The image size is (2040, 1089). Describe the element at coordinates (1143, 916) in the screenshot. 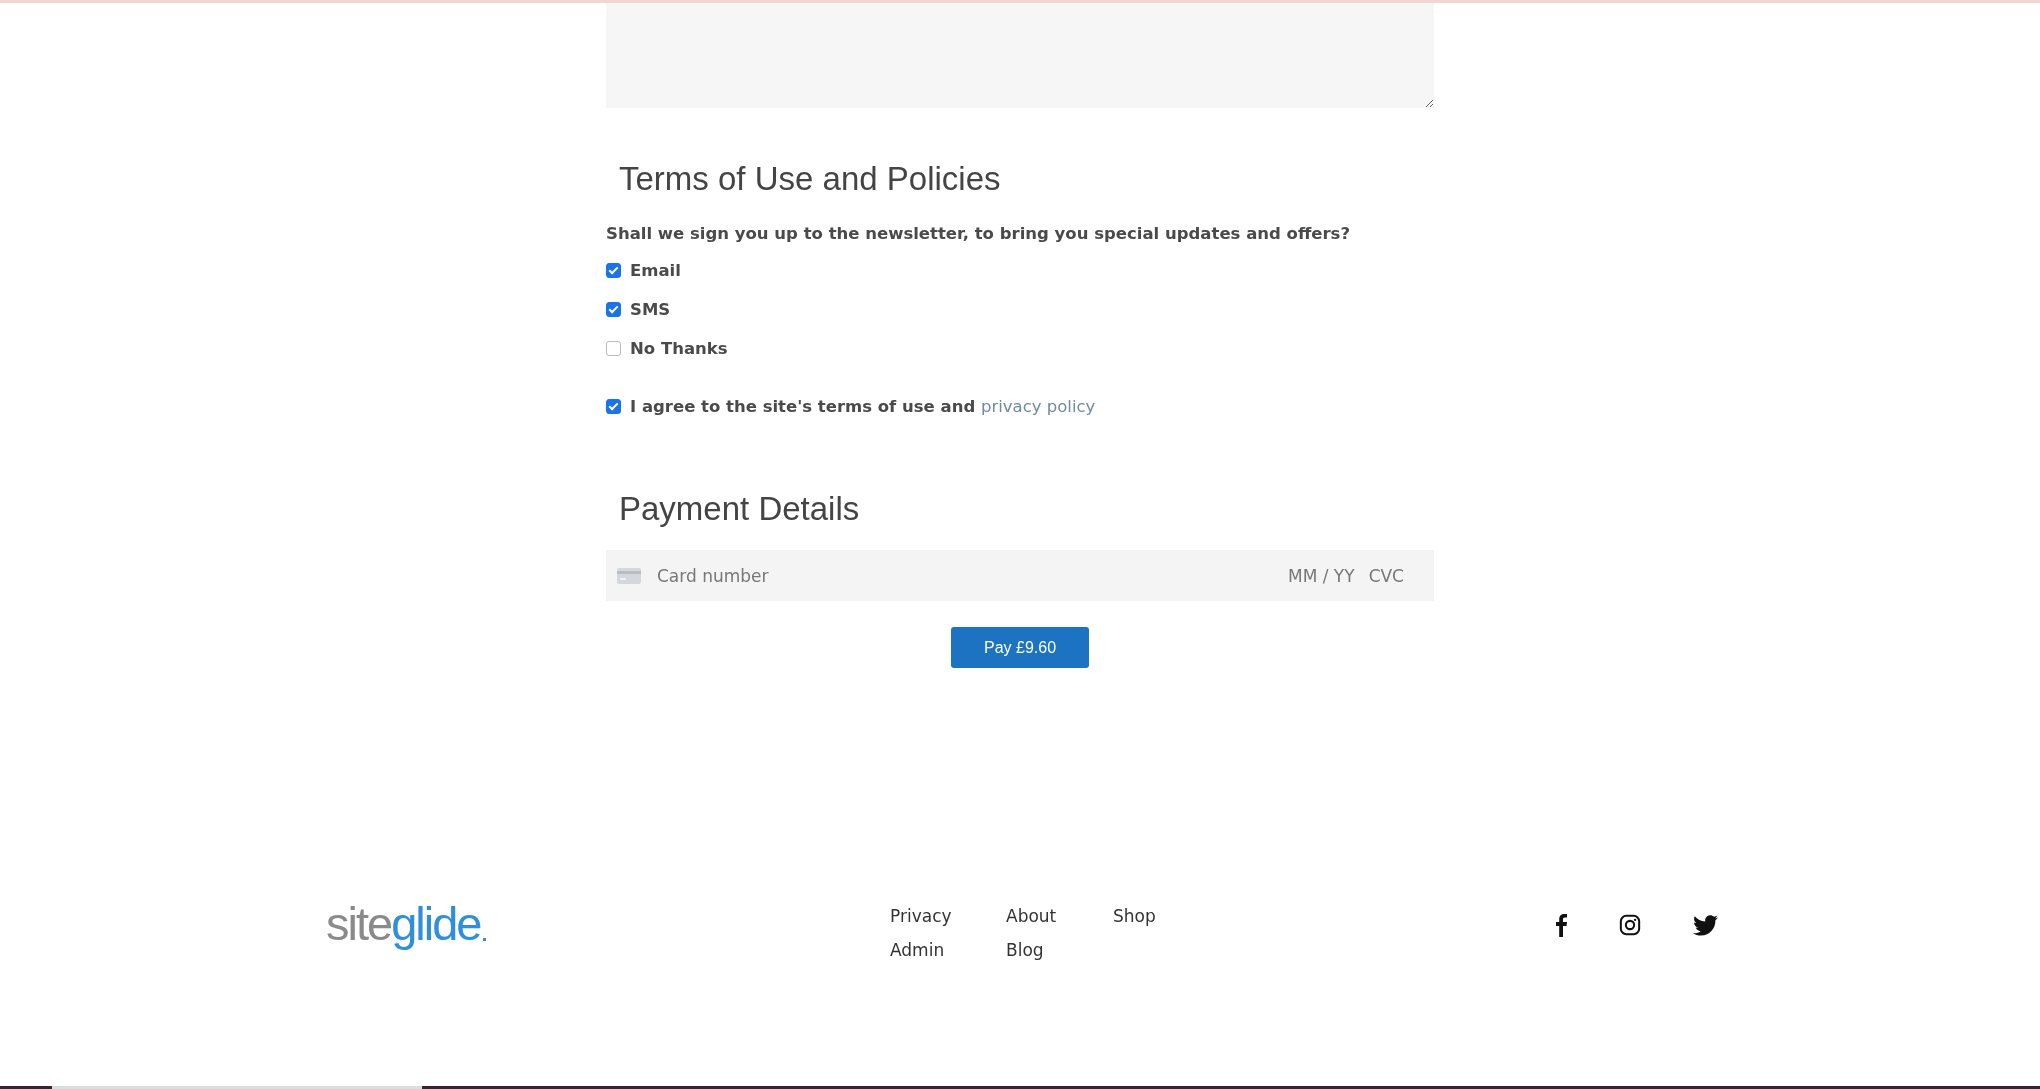

I see `footer-link: Shop` at that location.